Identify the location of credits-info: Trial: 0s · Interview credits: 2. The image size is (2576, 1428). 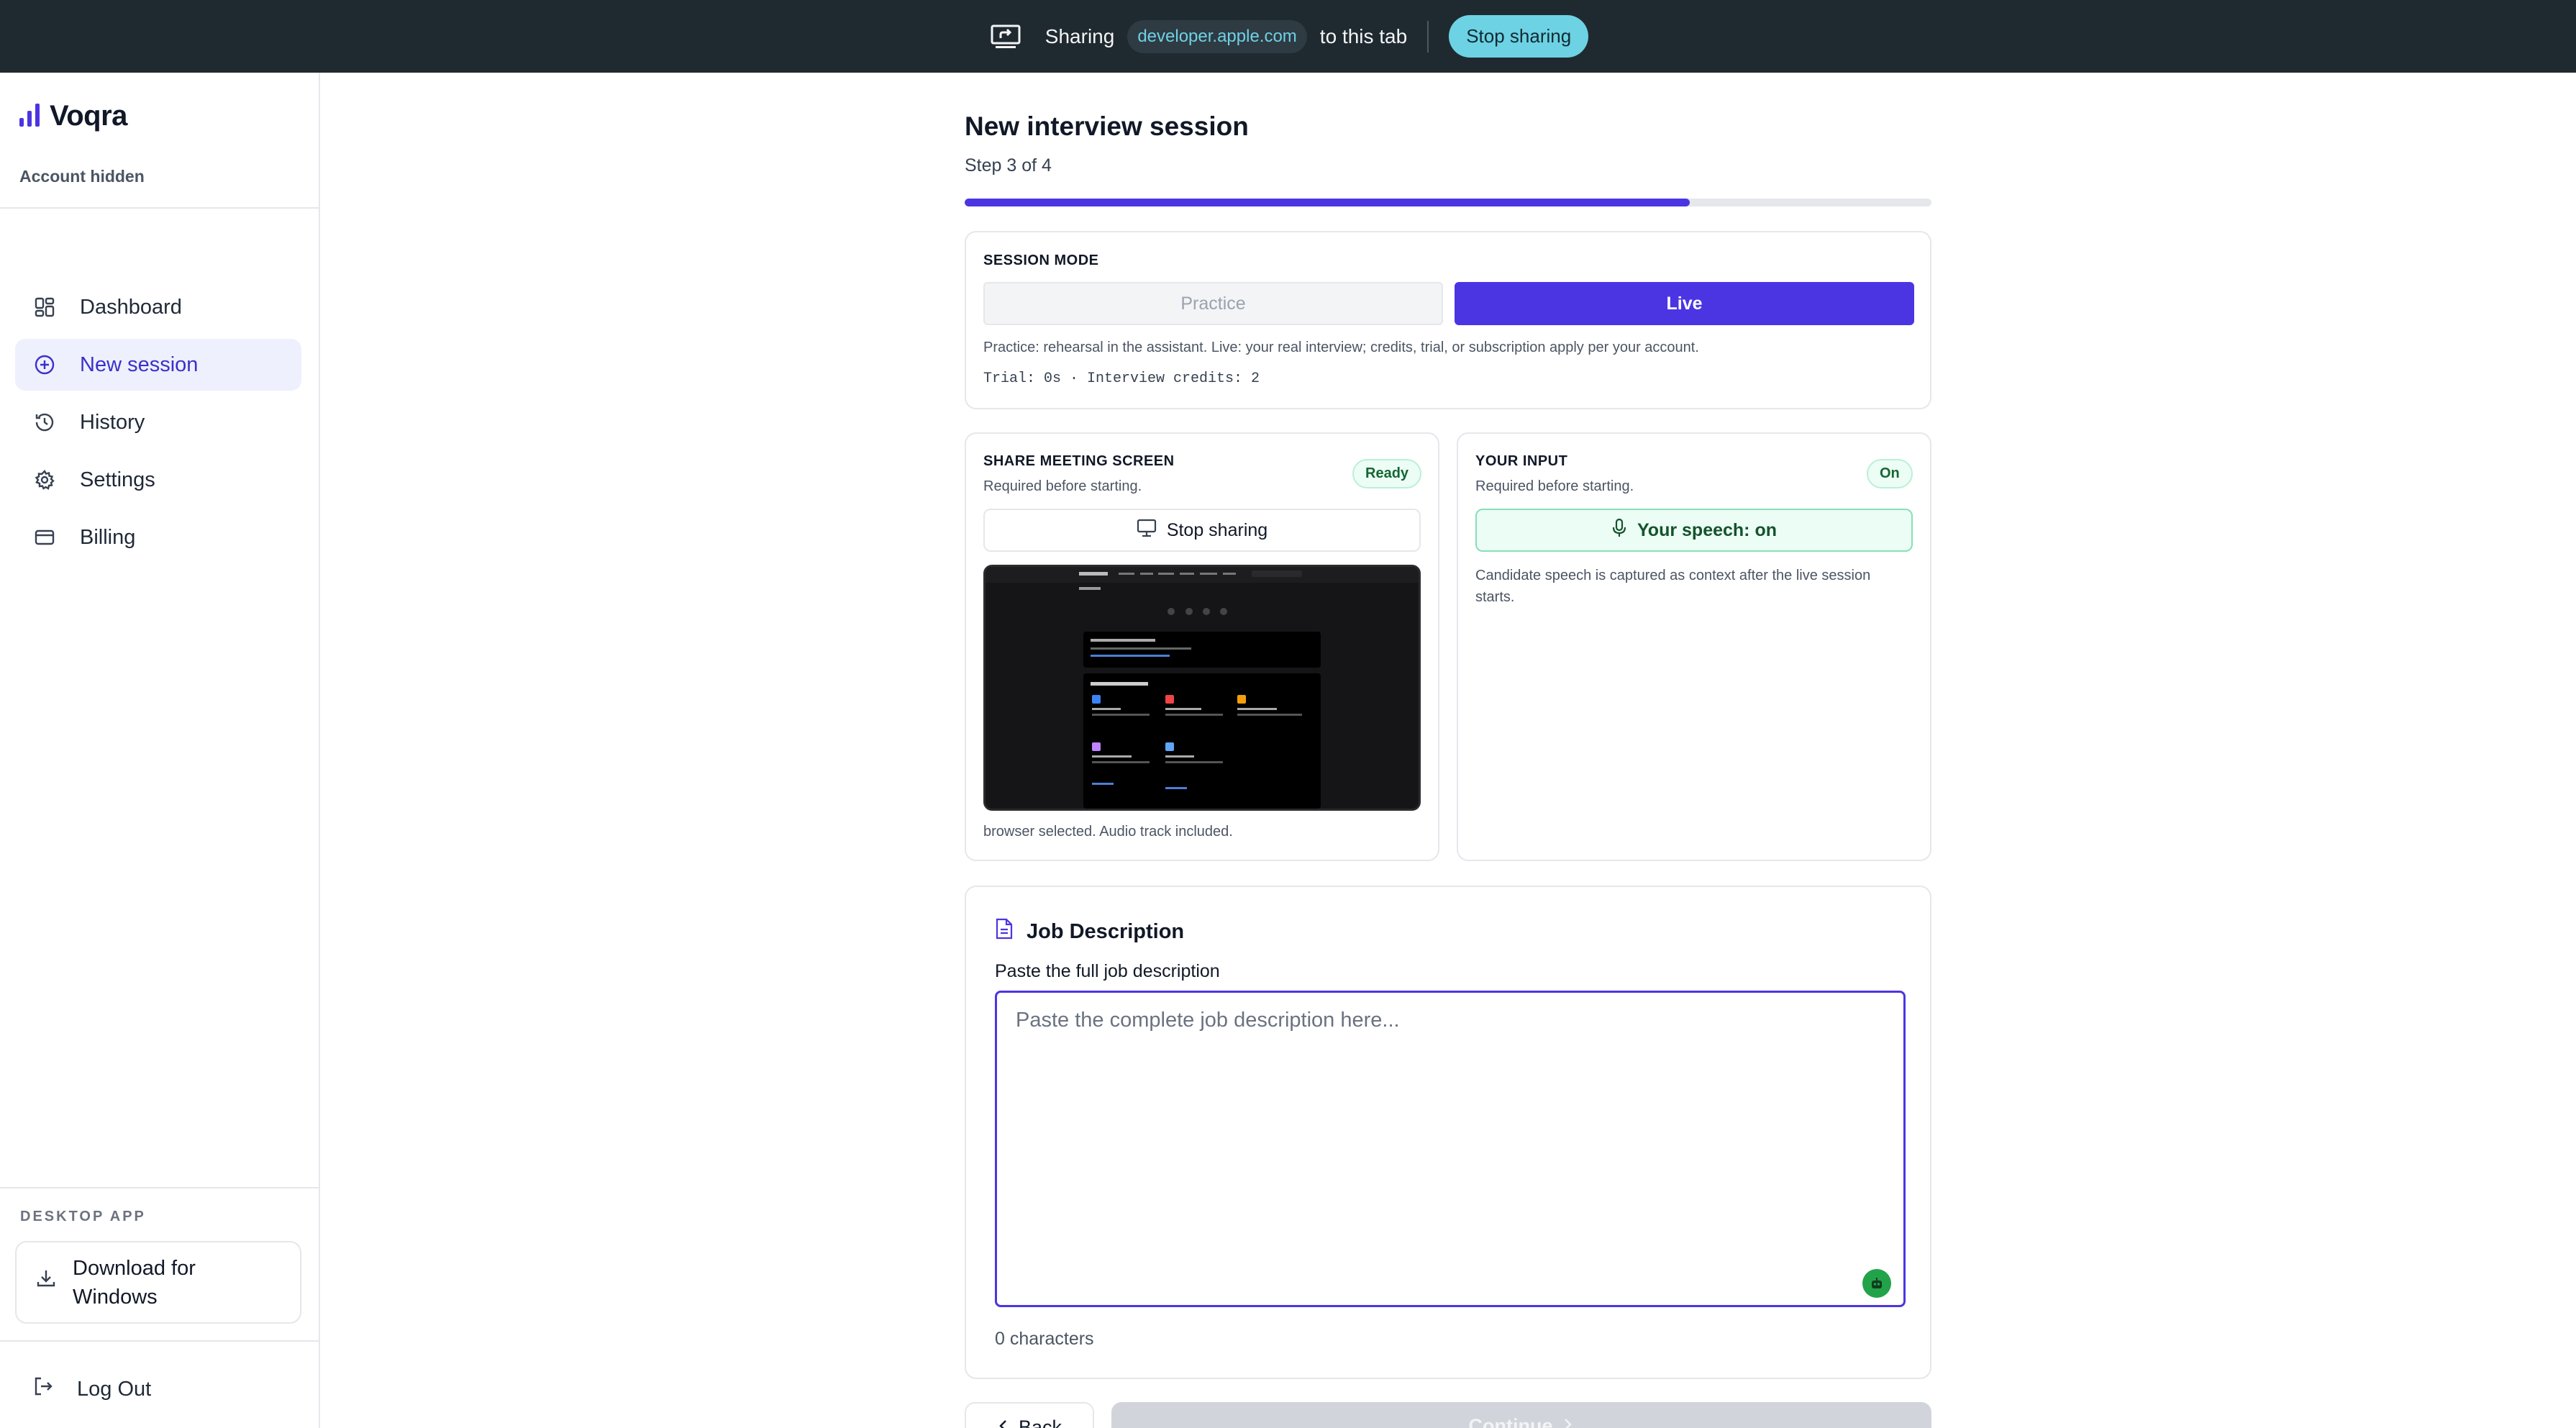
(1121, 378).